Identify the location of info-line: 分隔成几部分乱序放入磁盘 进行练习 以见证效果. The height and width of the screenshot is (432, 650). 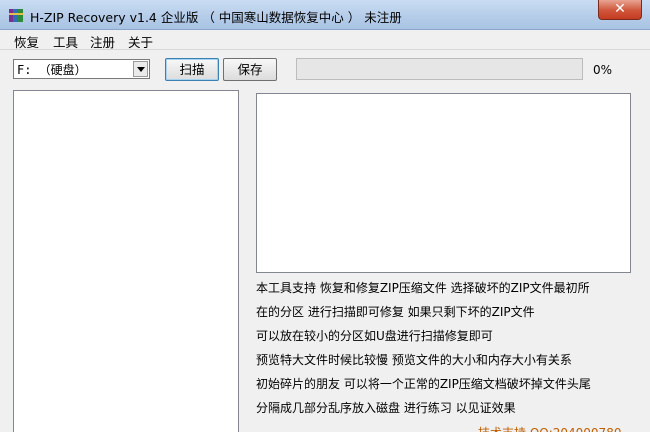
(386, 408).